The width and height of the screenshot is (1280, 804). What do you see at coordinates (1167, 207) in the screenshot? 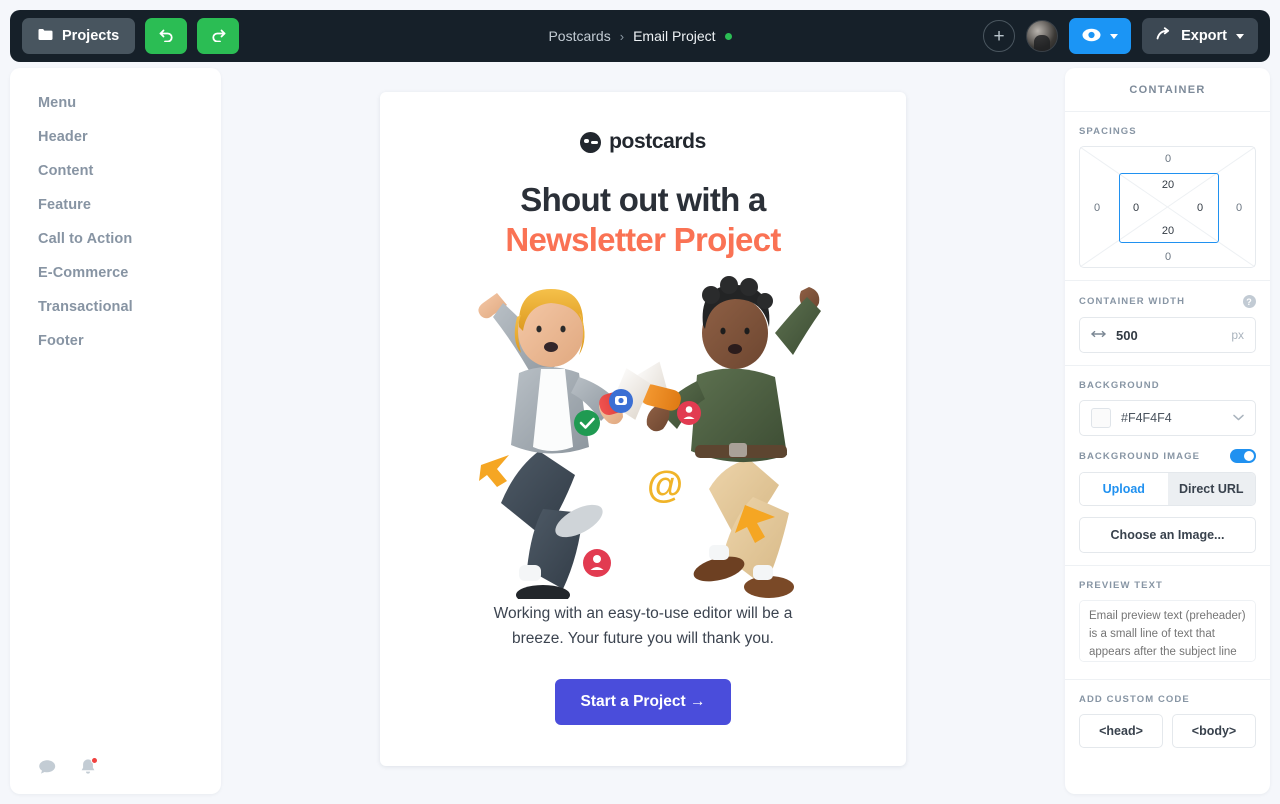
I see `spacing-editor: 0 0 0 0 20 20 0 0` at bounding box center [1167, 207].